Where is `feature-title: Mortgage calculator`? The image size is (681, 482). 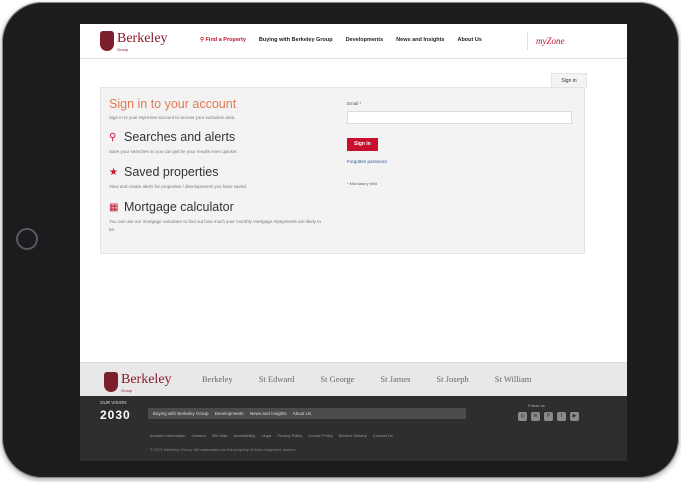
feature-title: Mortgage calculator is located at coordinates (179, 207).